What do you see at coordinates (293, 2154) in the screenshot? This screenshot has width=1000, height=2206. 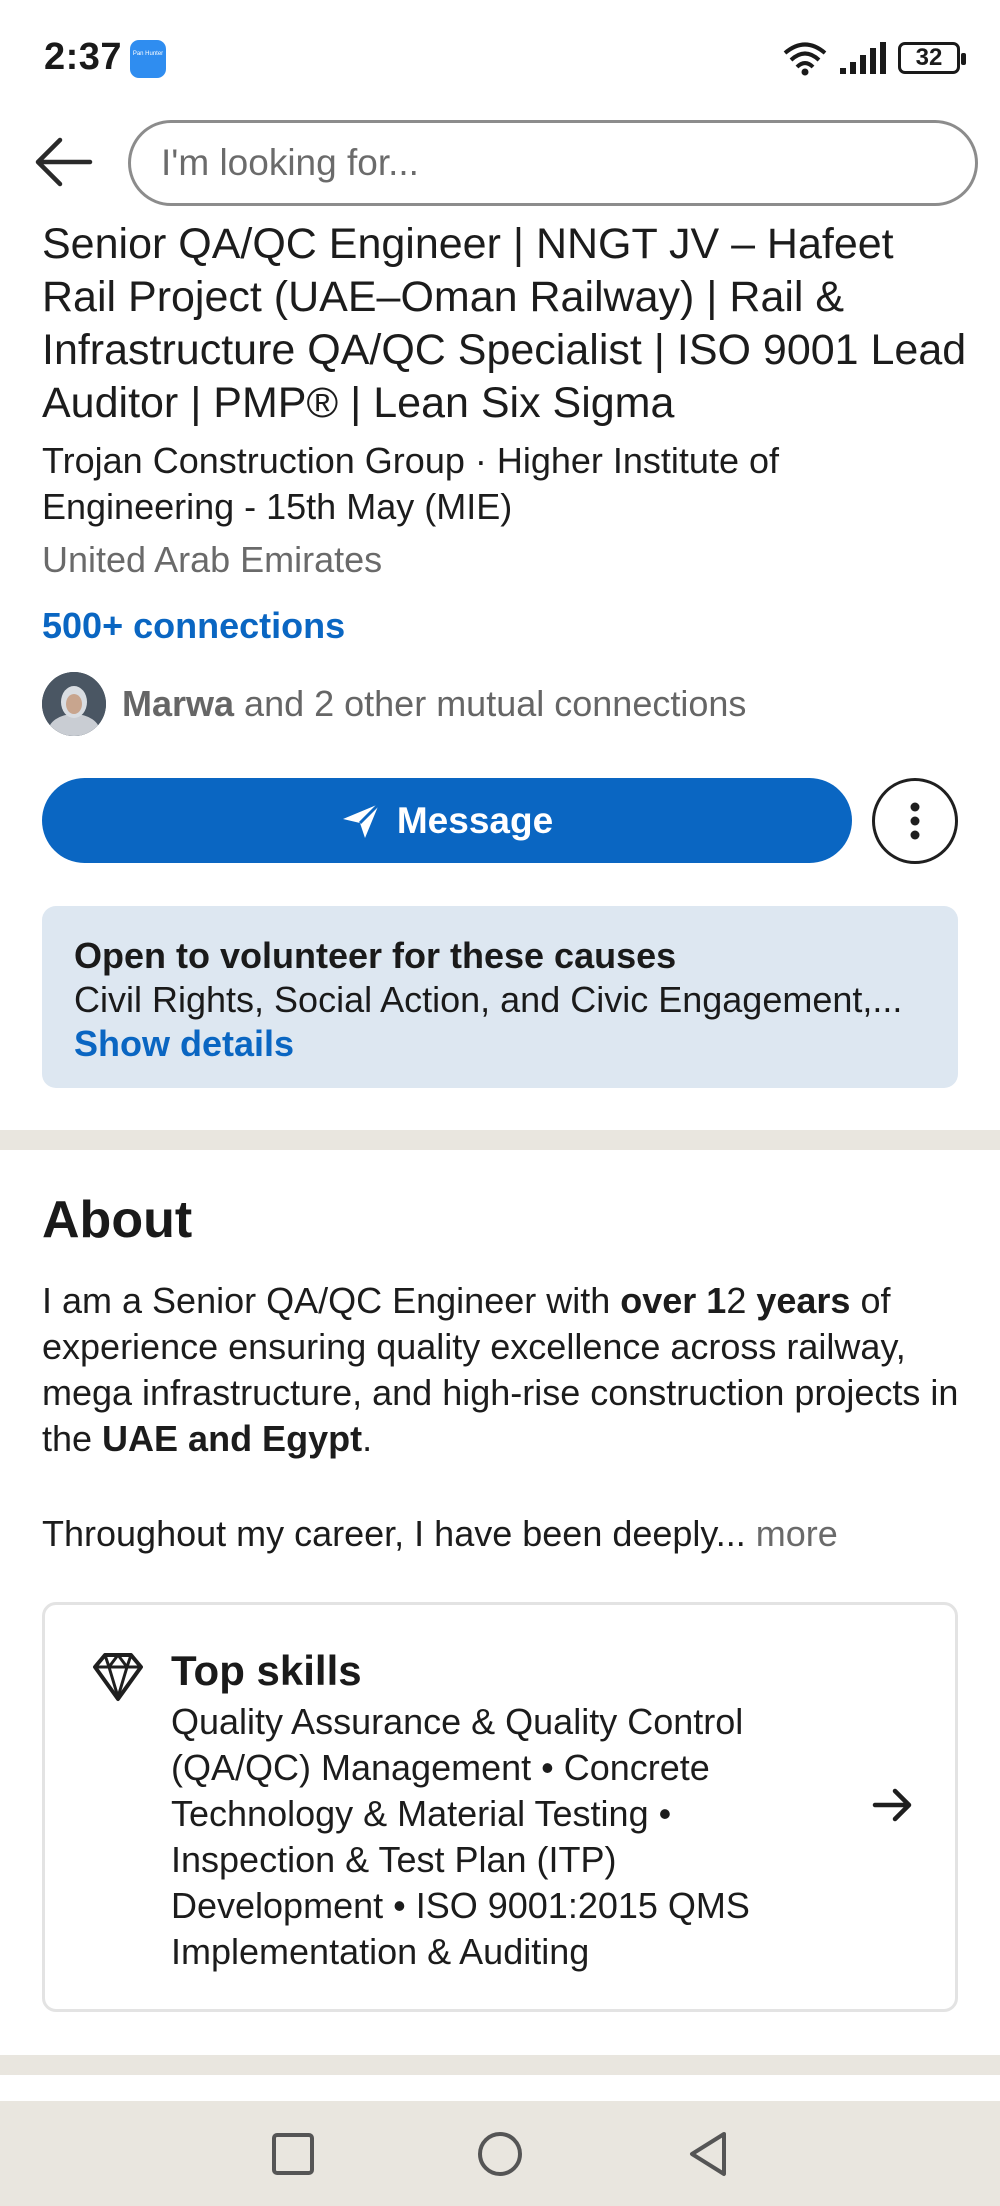 I see `recent-apps-icon` at bounding box center [293, 2154].